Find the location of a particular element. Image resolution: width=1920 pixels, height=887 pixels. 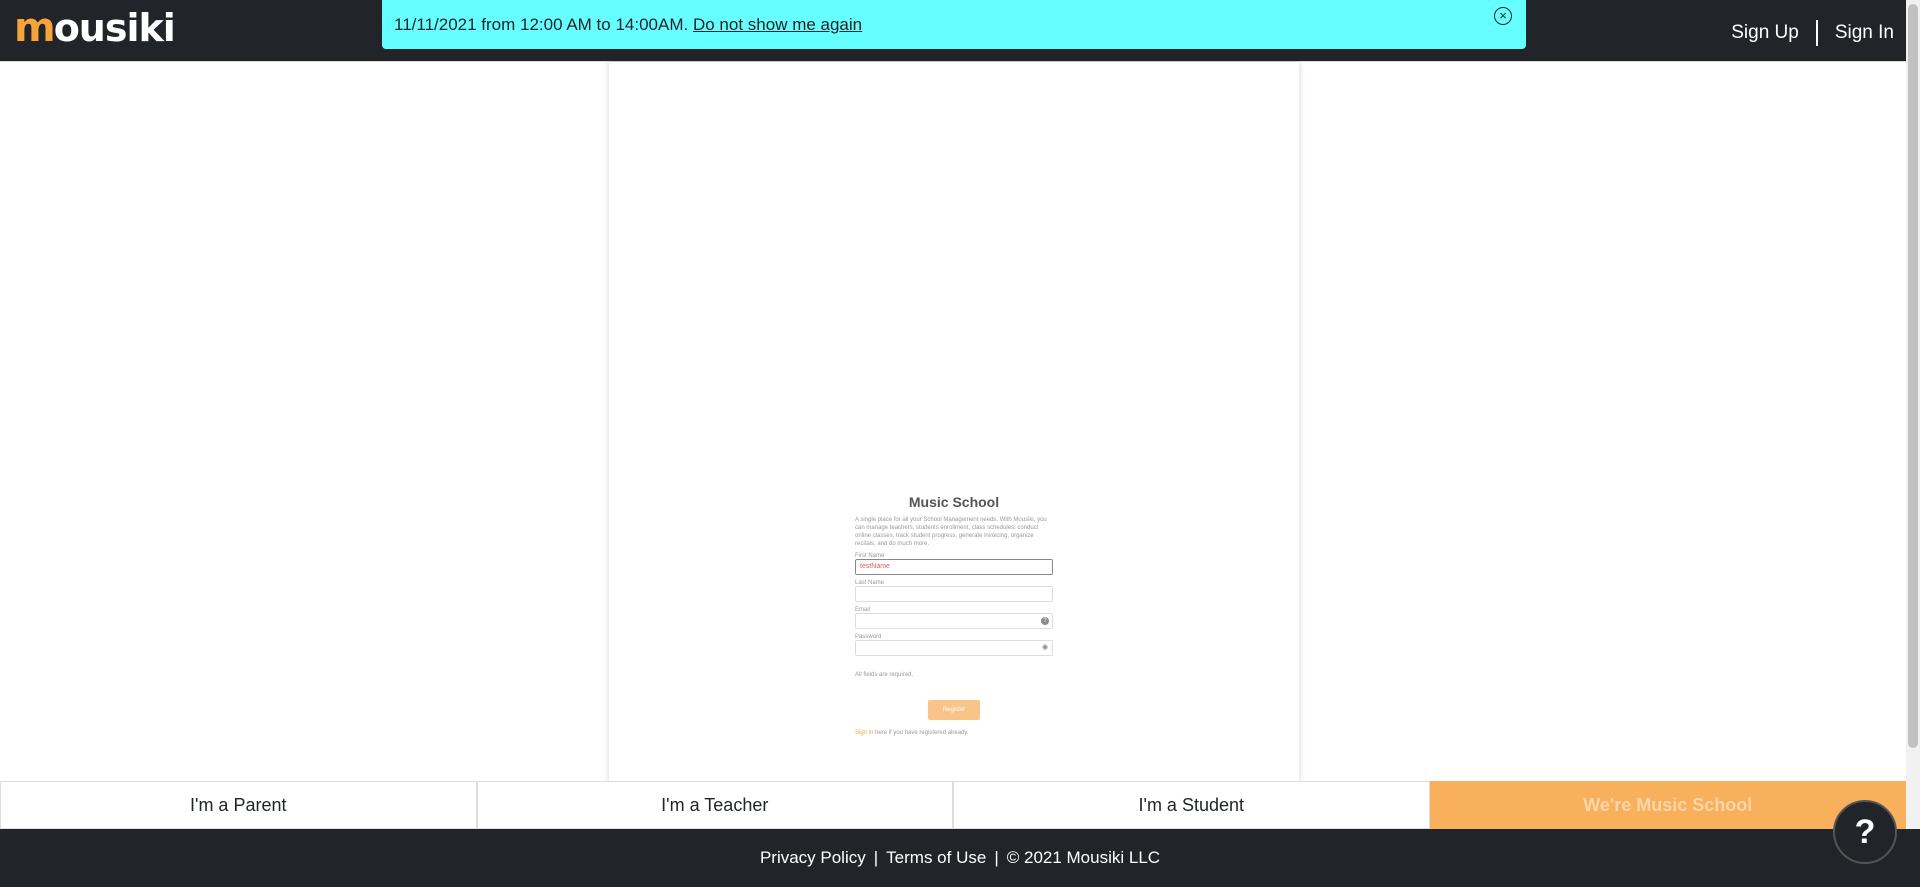

privacy-policy-link: Privacy Policy is located at coordinates (813, 858).